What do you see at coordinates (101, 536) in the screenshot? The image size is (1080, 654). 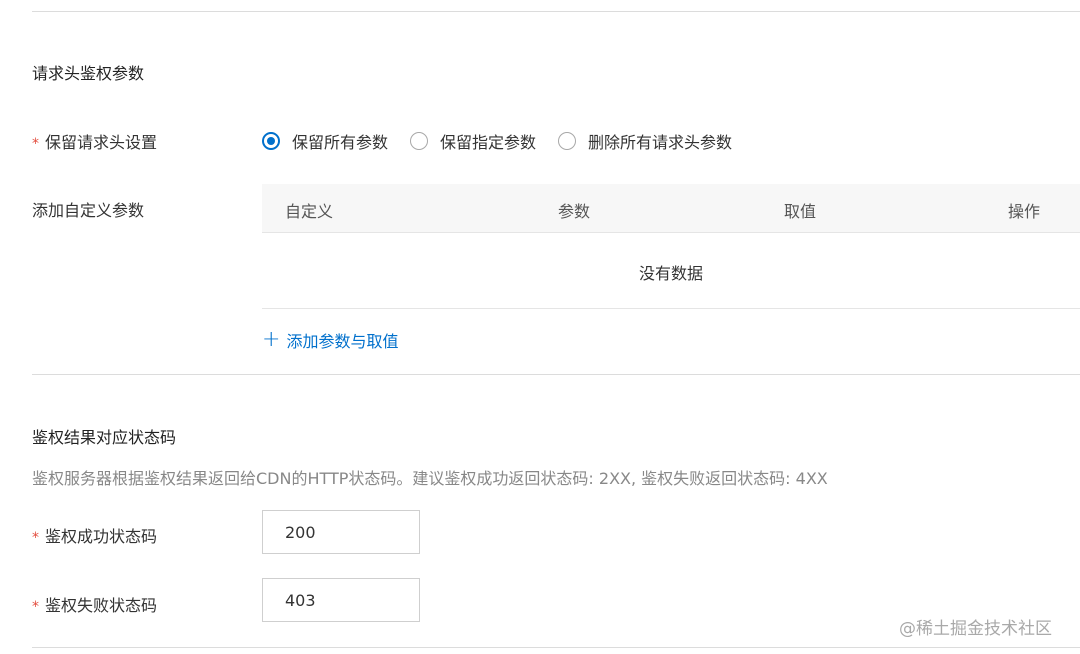 I see `success-code-label-text: 鉴权成功状态码` at bounding box center [101, 536].